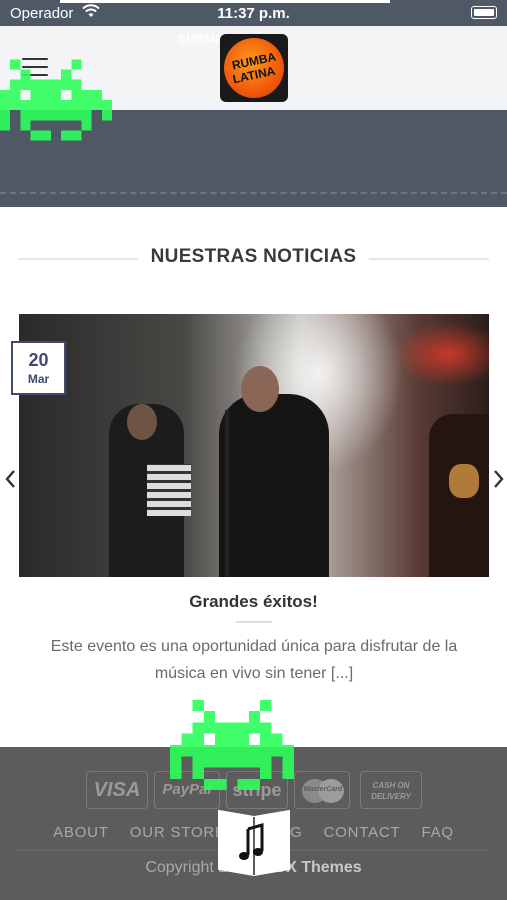 Image resolution: width=507 pixels, height=900 pixels. I want to click on title-rule-right, so click(429, 259).